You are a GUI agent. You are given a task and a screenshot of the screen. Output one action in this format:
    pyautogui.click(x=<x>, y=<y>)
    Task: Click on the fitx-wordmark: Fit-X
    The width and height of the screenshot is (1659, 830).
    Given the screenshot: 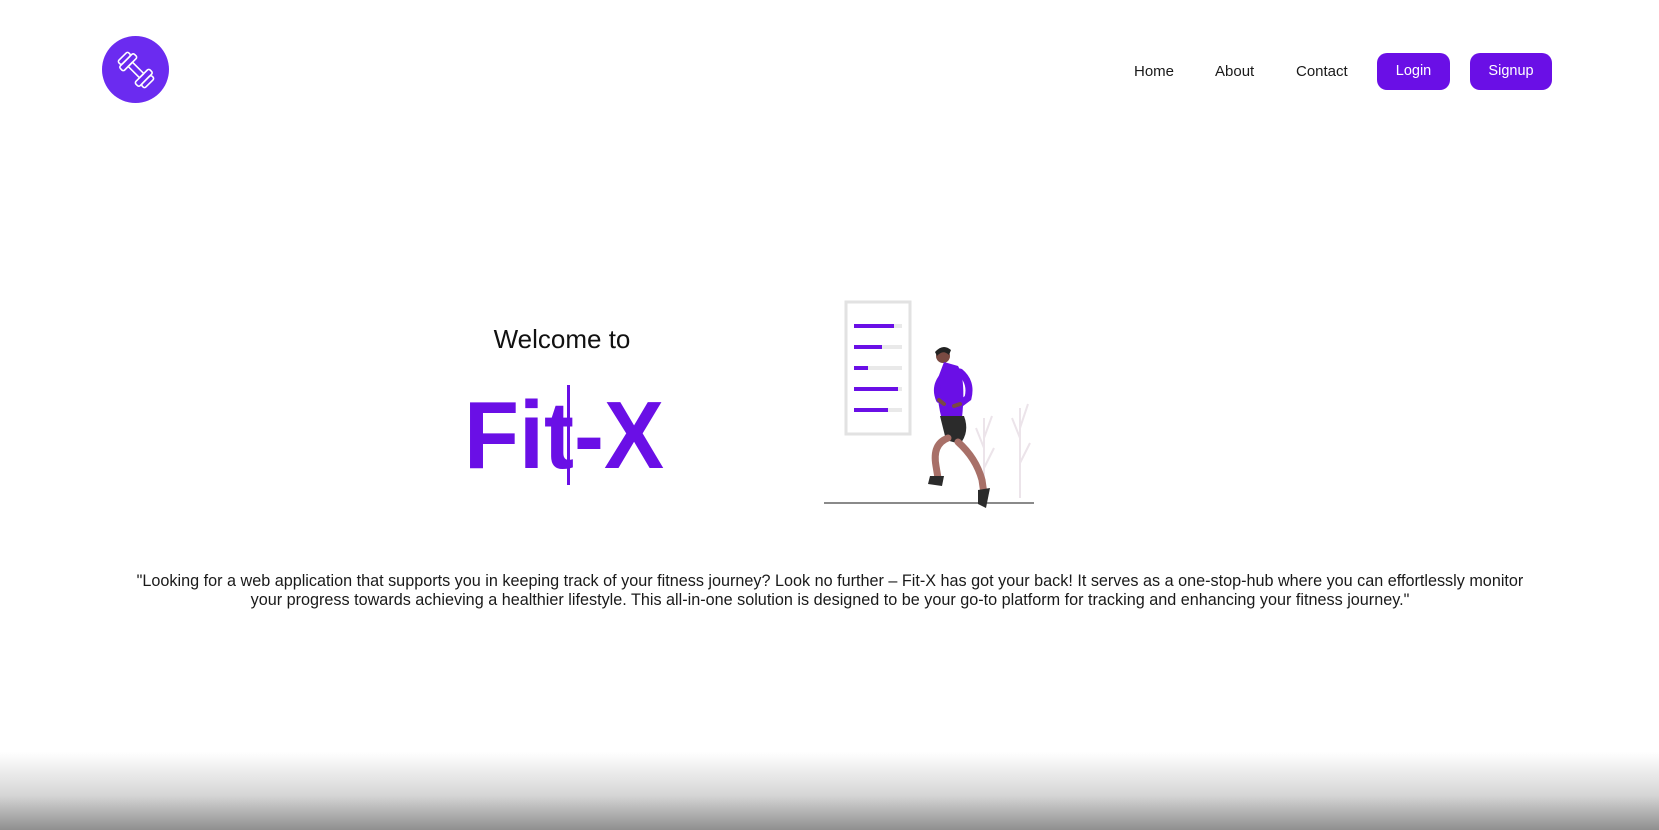 What is the action you would take?
    pyautogui.click(x=564, y=435)
    